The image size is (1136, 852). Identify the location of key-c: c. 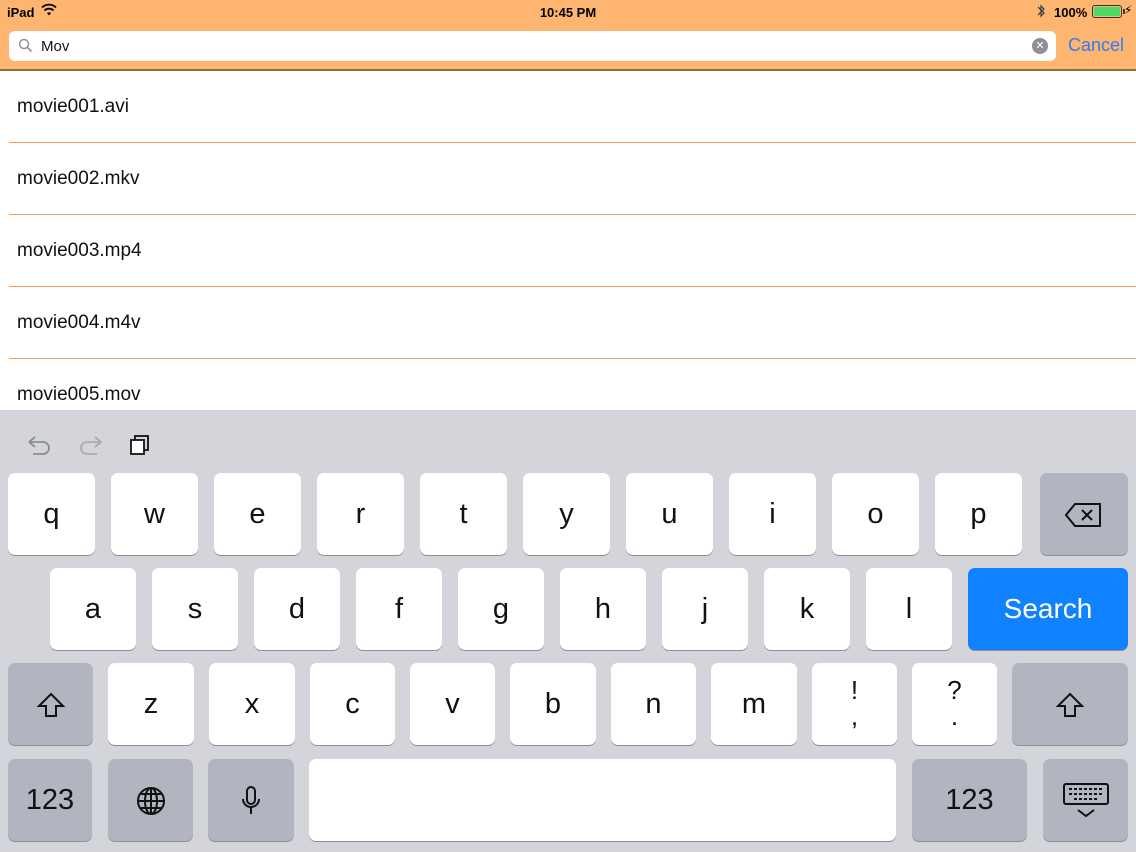
(352, 704).